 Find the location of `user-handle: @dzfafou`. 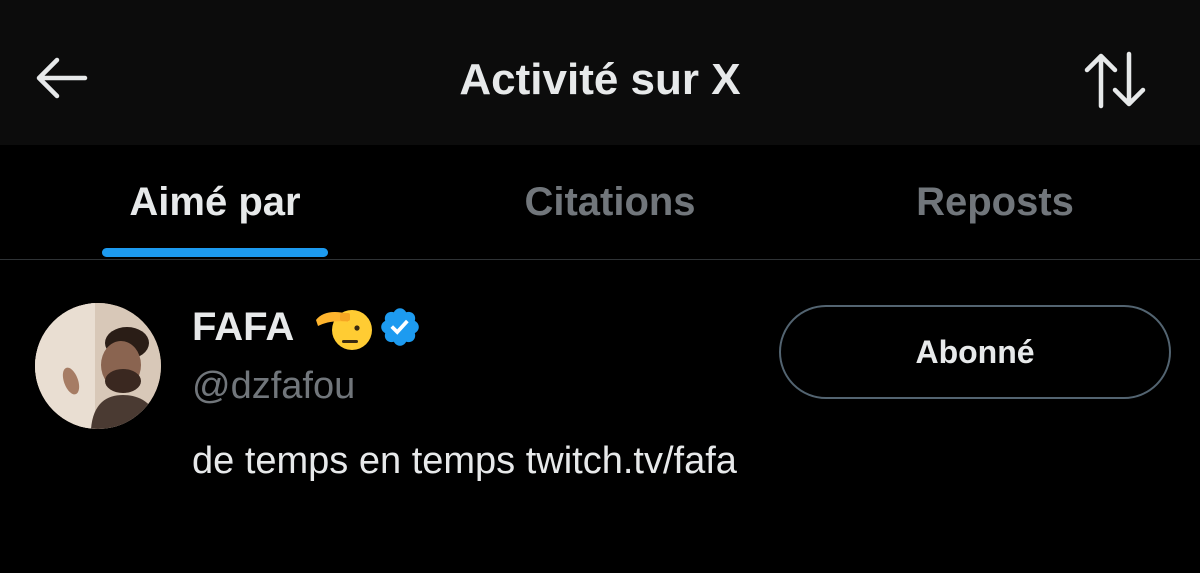

user-handle: @dzfafou is located at coordinates (273, 386).